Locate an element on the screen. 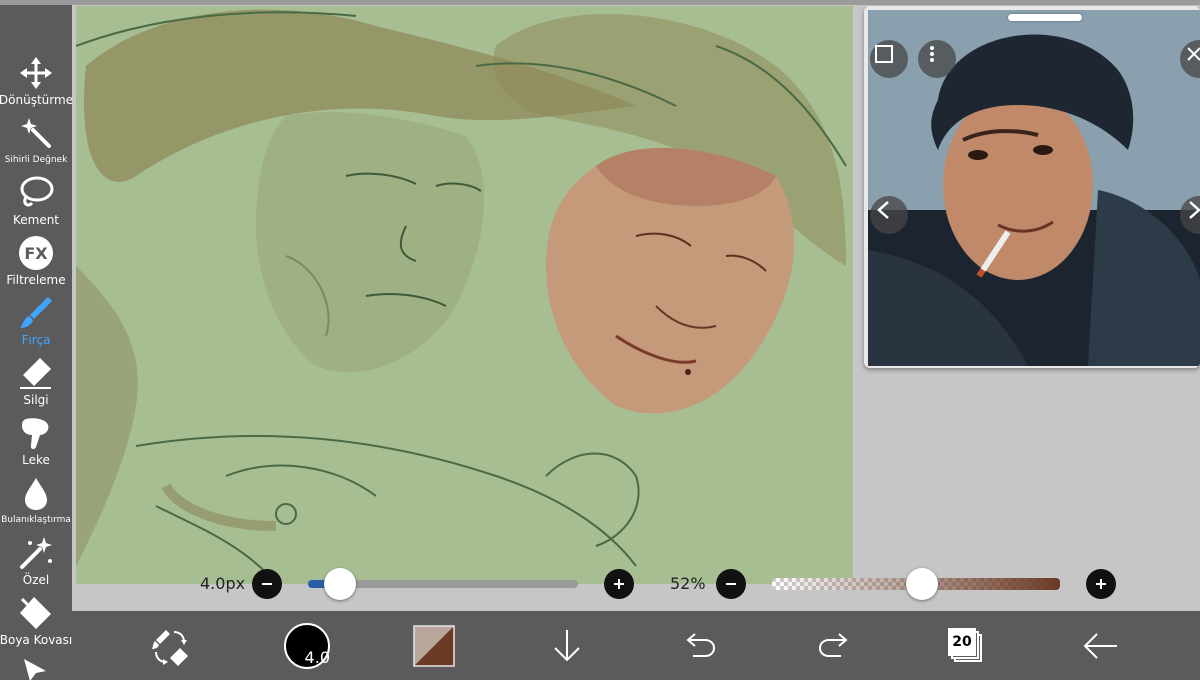  tool-special: Özel is located at coordinates (36, 563).